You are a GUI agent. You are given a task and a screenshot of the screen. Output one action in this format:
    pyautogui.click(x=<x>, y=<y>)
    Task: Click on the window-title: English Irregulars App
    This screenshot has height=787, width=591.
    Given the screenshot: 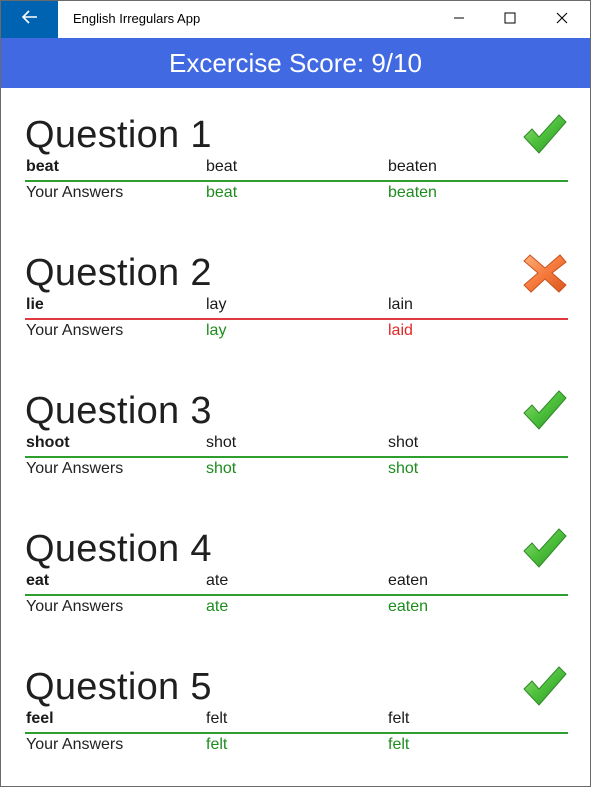 What is the action you would take?
    pyautogui.click(x=137, y=18)
    